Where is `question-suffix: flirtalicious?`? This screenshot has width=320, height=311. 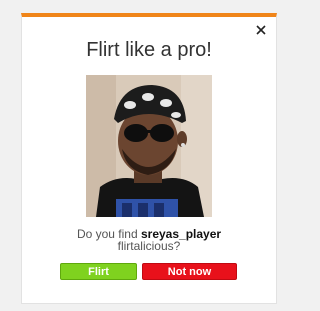 question-suffix: flirtalicious? is located at coordinates (149, 246).